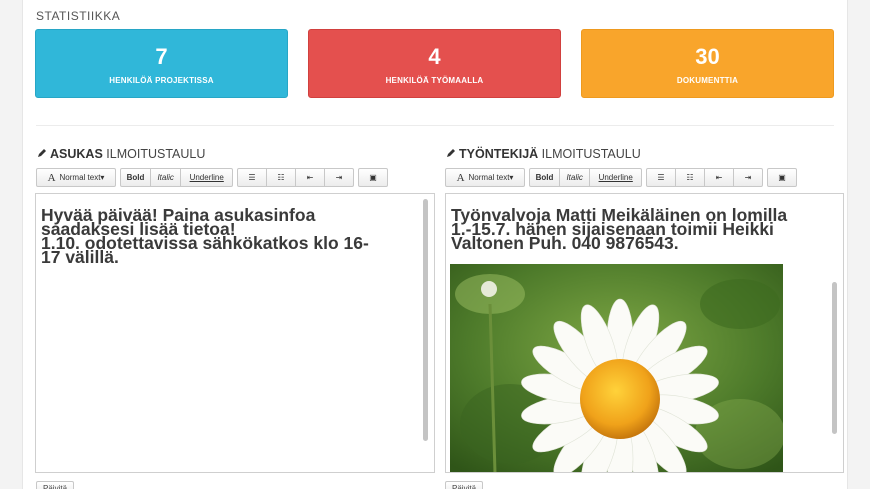 Image resolution: width=870 pixels, height=489 pixels. Describe the element at coordinates (55, 485) in the screenshot. I see `resident-save-button: Päivitä` at that location.